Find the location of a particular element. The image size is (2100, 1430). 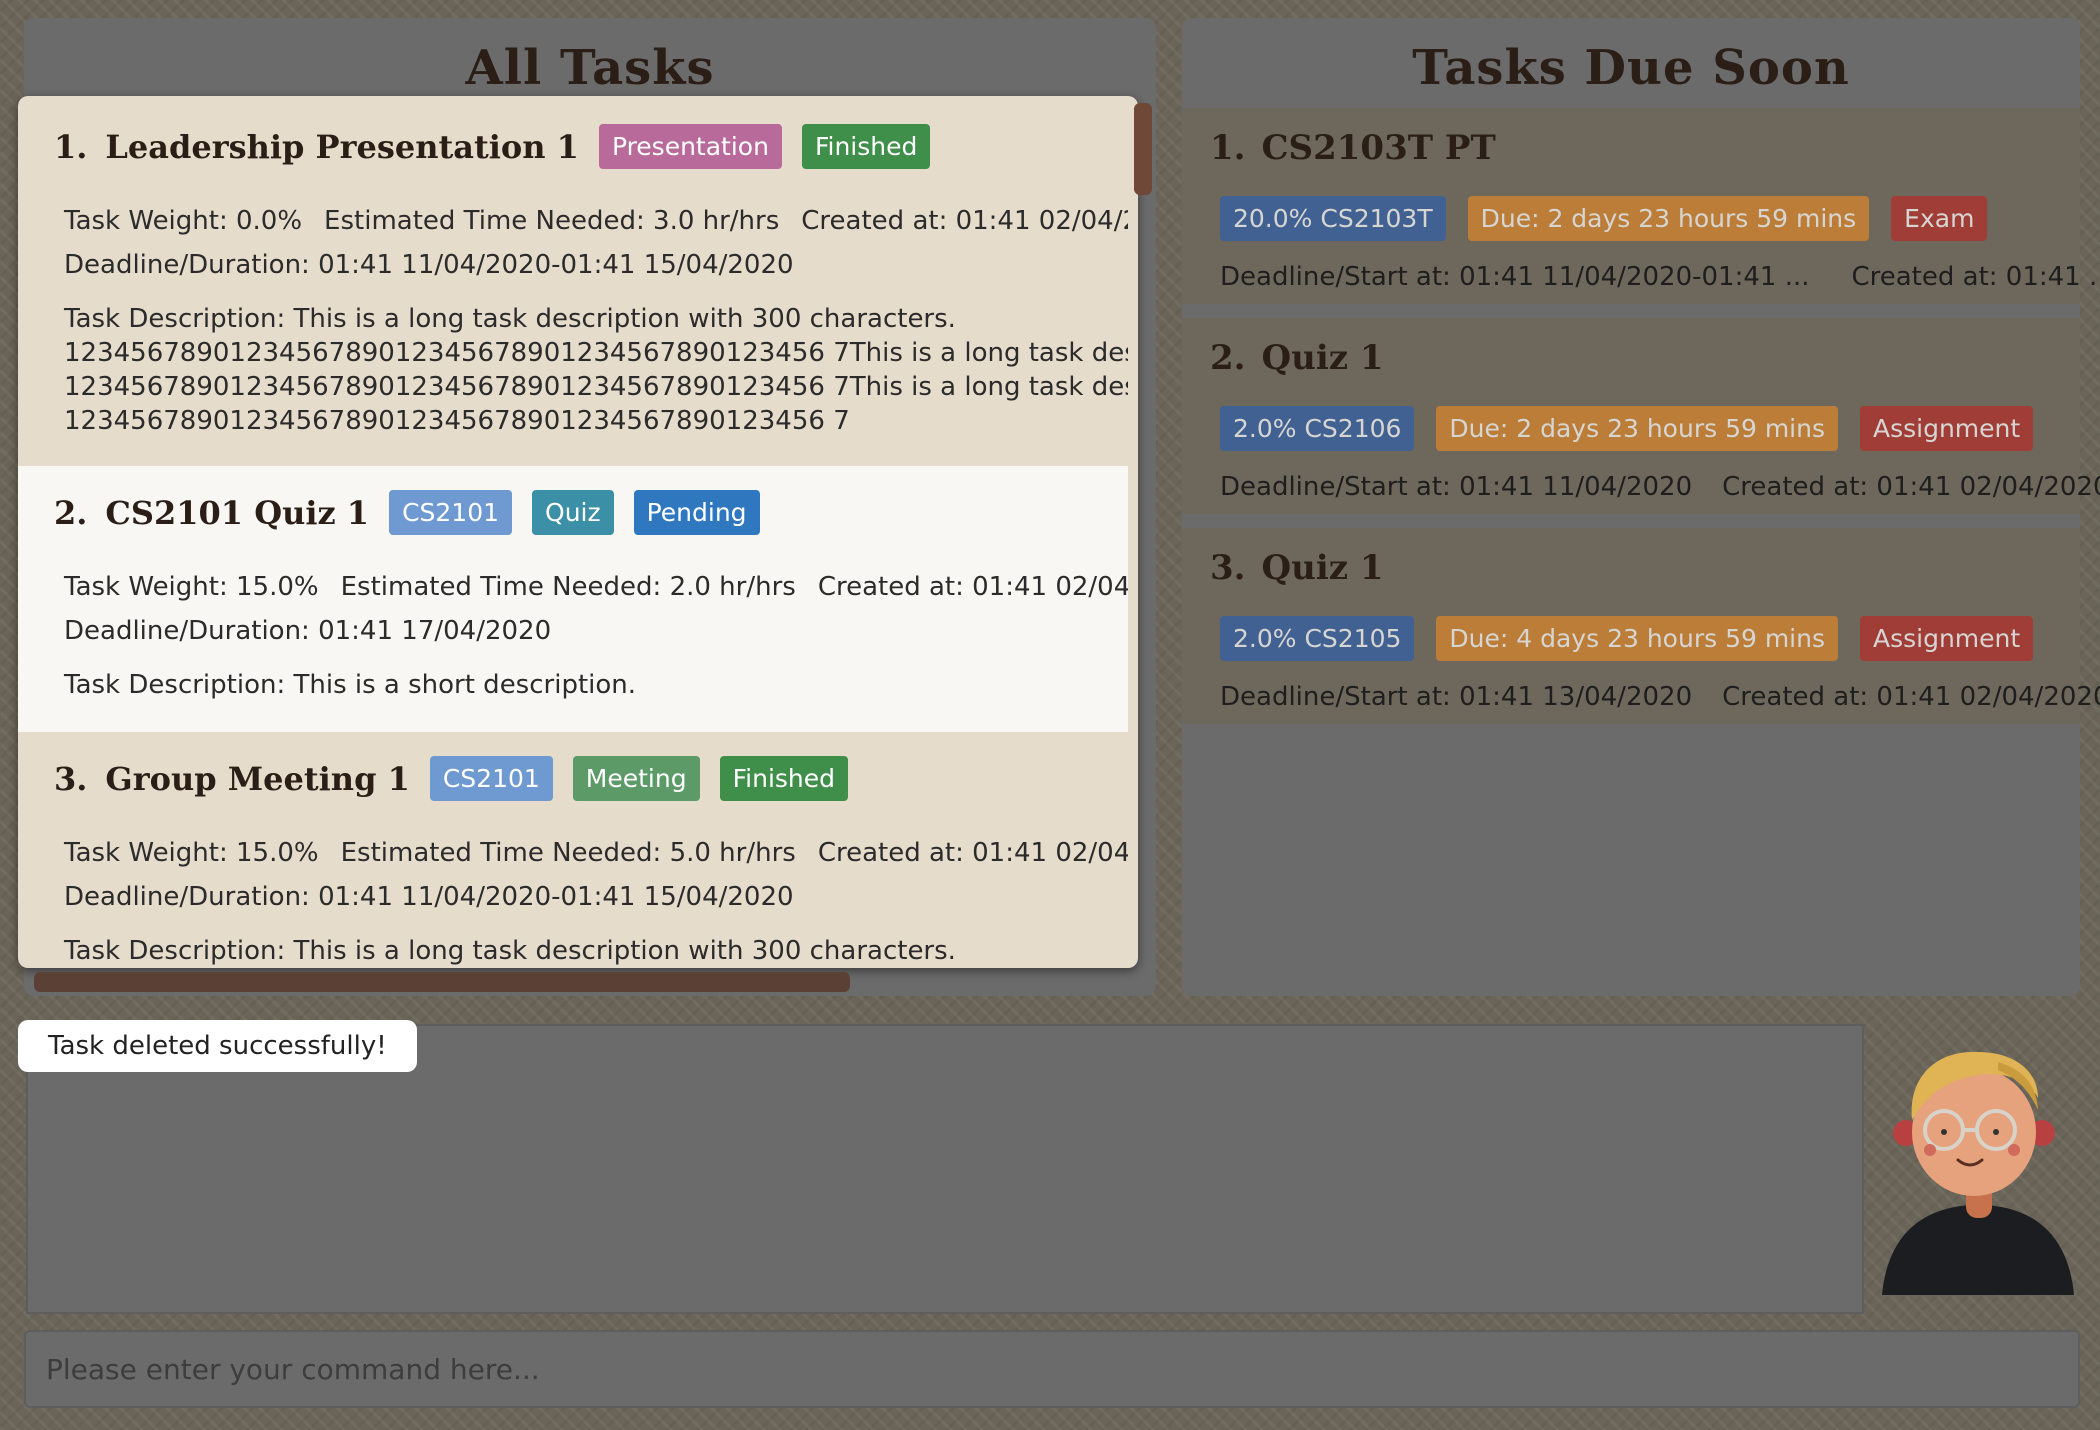

due-task-index: 3. is located at coordinates (1228, 568).